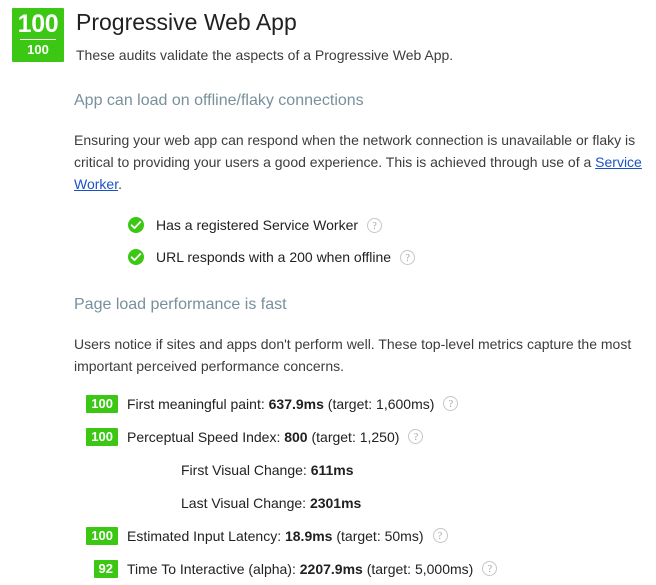  What do you see at coordinates (38, 39) in the screenshot?
I see `score-divider` at bounding box center [38, 39].